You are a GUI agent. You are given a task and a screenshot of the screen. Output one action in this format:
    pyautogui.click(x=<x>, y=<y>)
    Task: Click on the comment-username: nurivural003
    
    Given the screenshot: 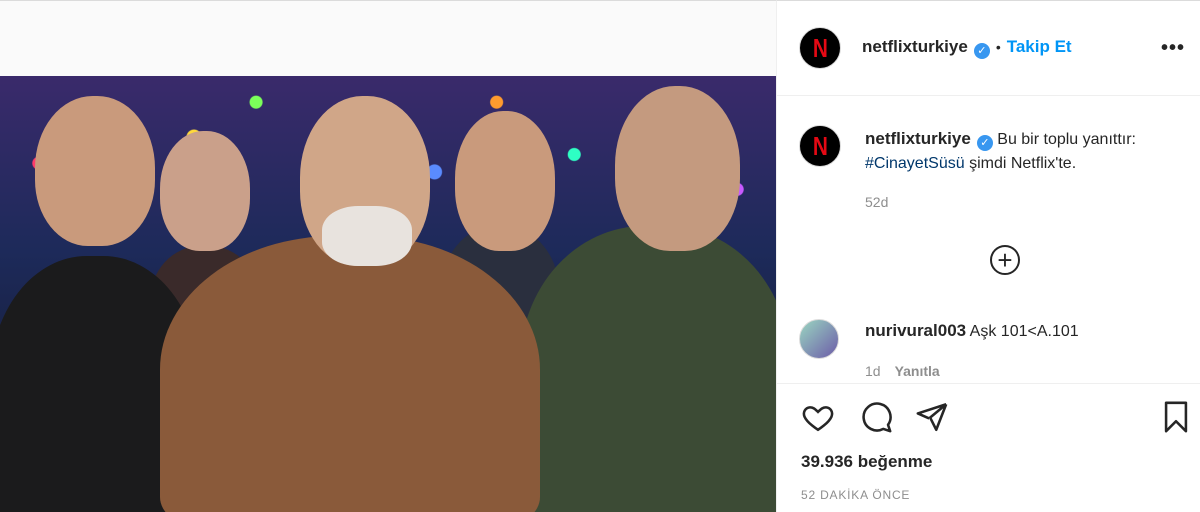 What is the action you would take?
    pyautogui.click(x=915, y=330)
    